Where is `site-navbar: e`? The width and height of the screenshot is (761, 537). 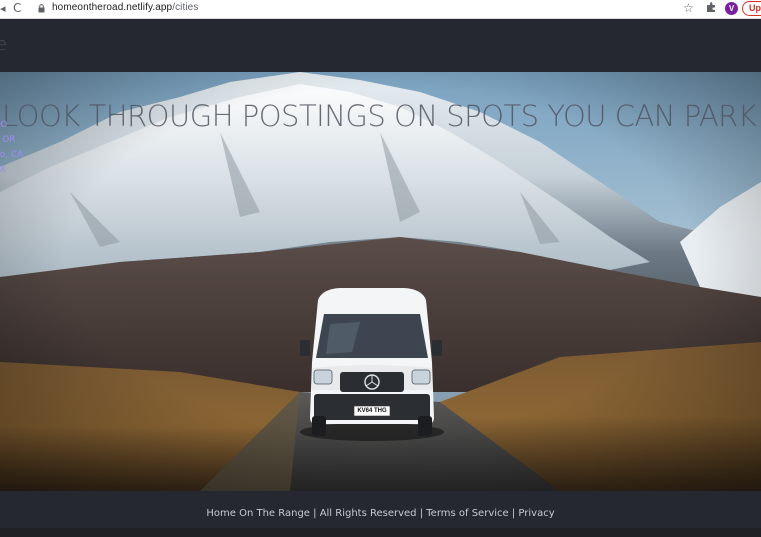
site-navbar: e is located at coordinates (380, 45).